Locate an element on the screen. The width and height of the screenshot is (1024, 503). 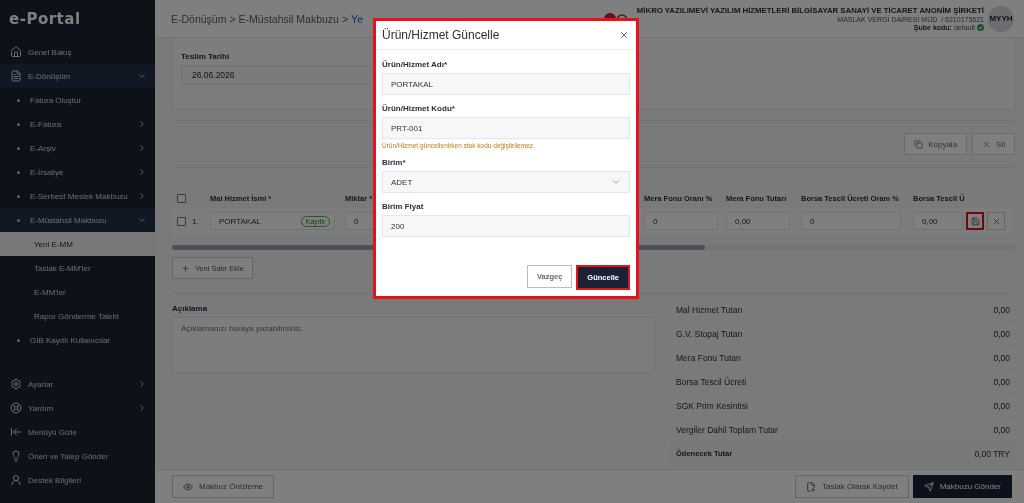
field-label: Birim* is located at coordinates (394, 162).